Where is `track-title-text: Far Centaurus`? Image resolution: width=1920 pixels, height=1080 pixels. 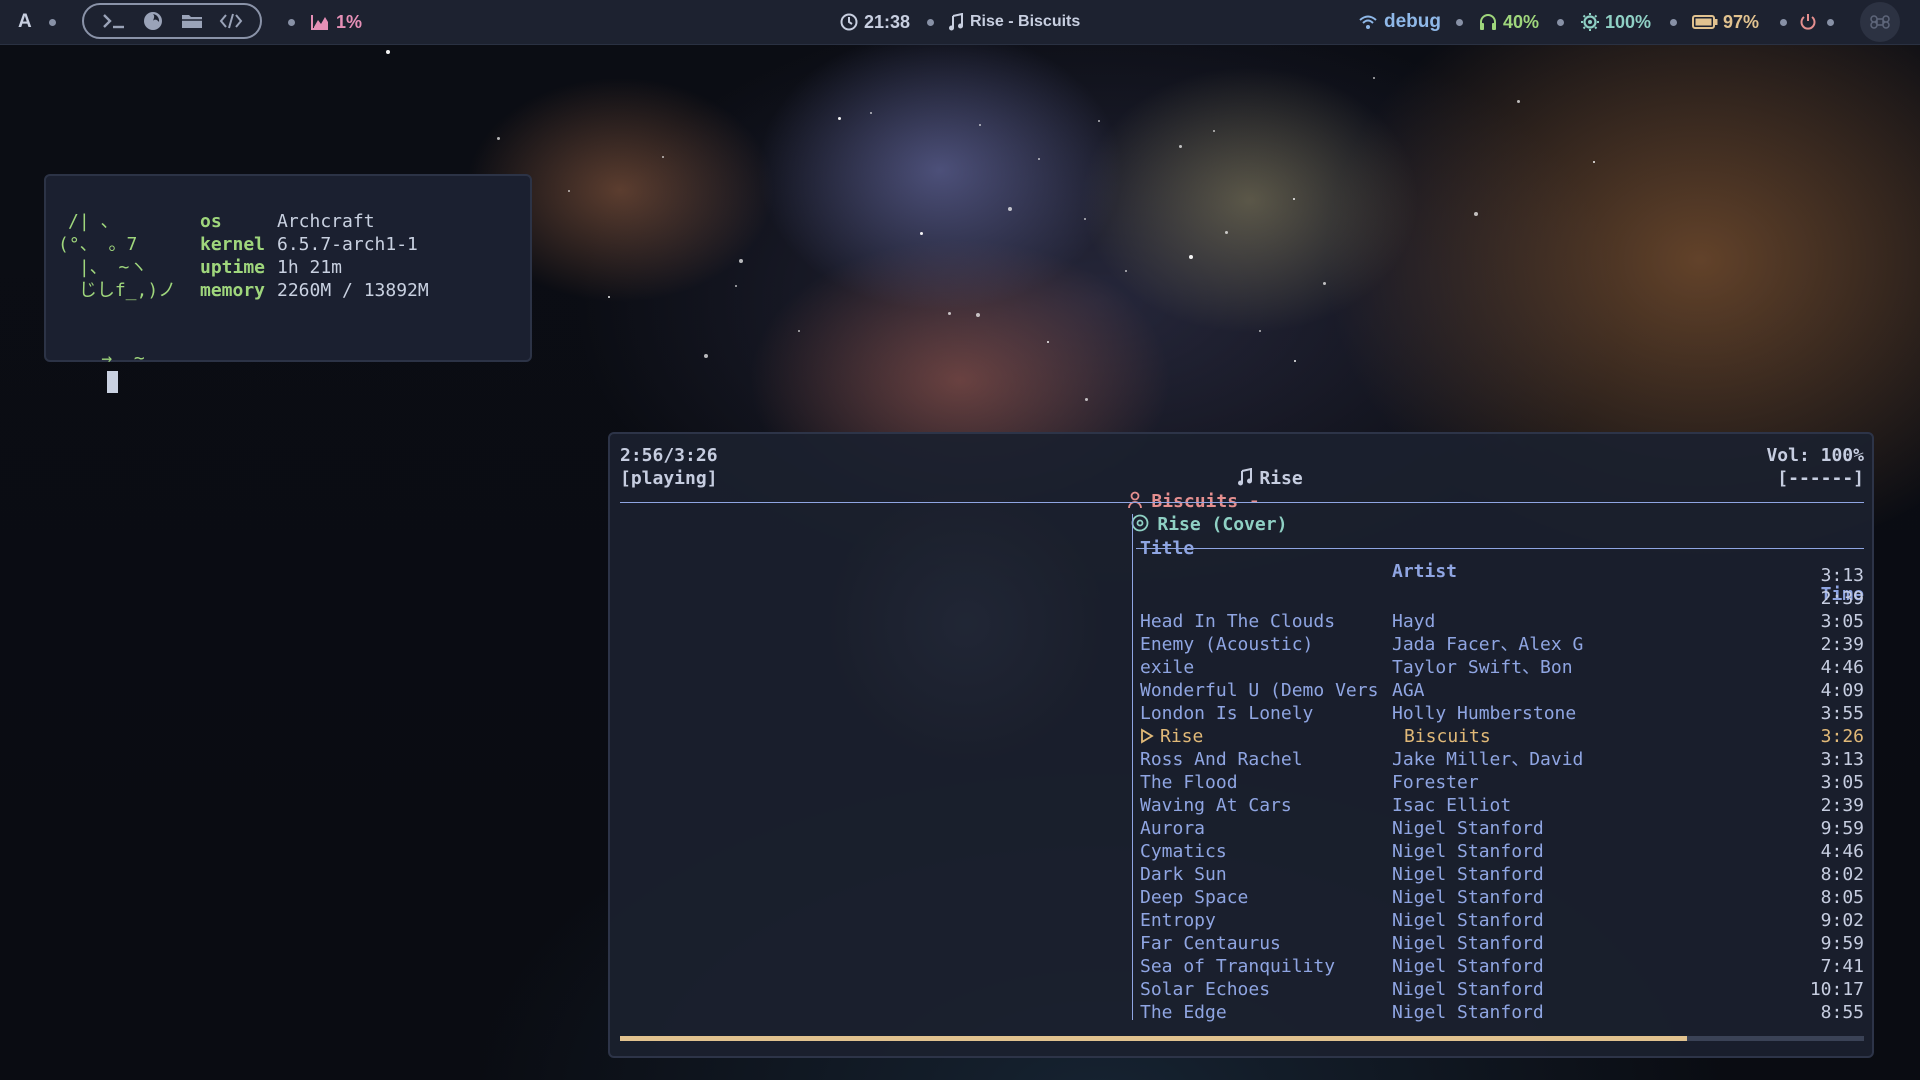 track-title-text: Far Centaurus is located at coordinates (1210, 943).